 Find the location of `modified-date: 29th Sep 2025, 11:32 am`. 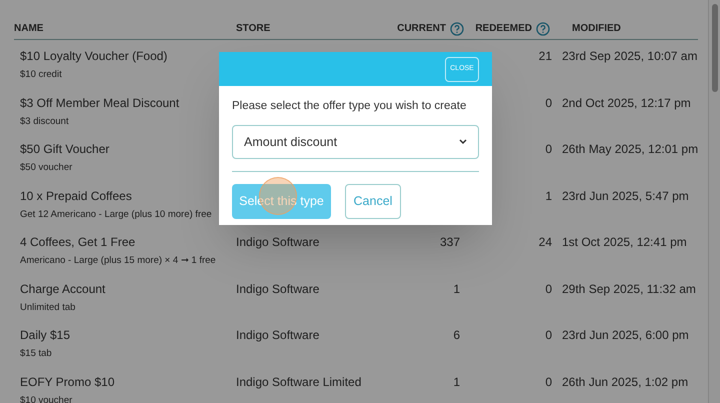

modified-date: 29th Sep 2025, 11:32 am is located at coordinates (629, 289).